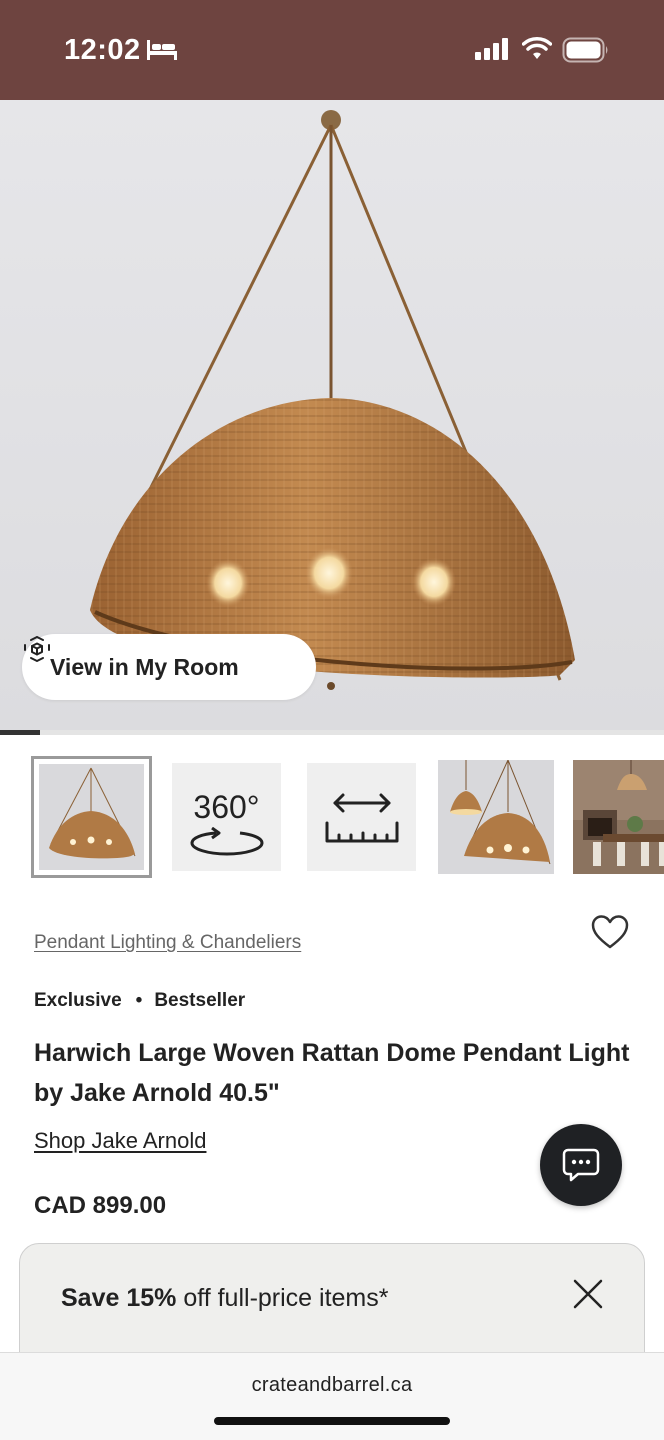 The image size is (664, 1440). I want to click on chat-button, so click(581, 1165).